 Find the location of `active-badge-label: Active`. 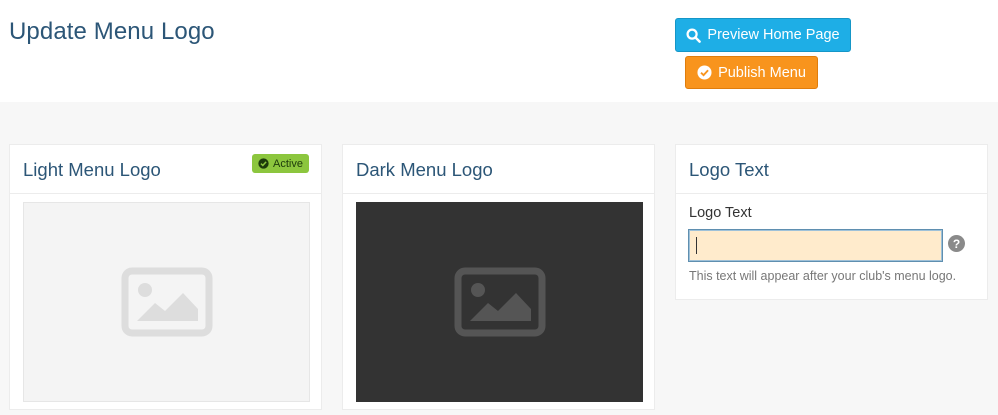

active-badge-label: Active is located at coordinates (288, 163).